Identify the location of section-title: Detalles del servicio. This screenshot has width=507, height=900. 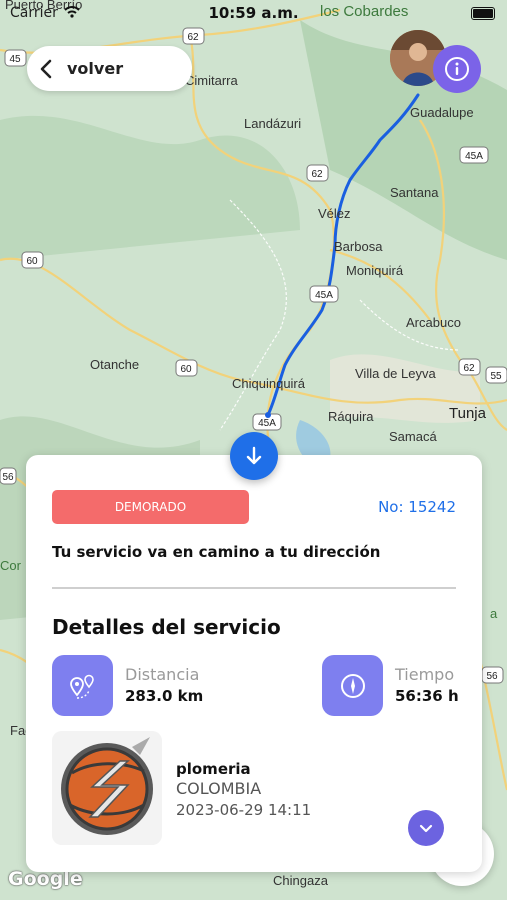
(166, 627).